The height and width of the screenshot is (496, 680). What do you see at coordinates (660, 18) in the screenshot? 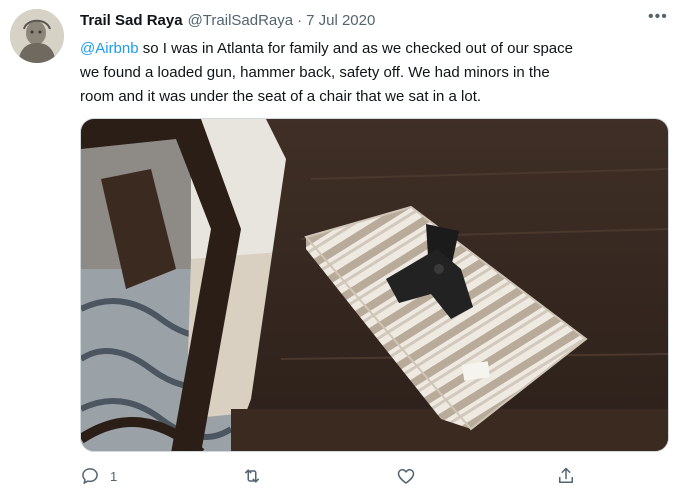
I see `more-options-icon: •••` at bounding box center [660, 18].